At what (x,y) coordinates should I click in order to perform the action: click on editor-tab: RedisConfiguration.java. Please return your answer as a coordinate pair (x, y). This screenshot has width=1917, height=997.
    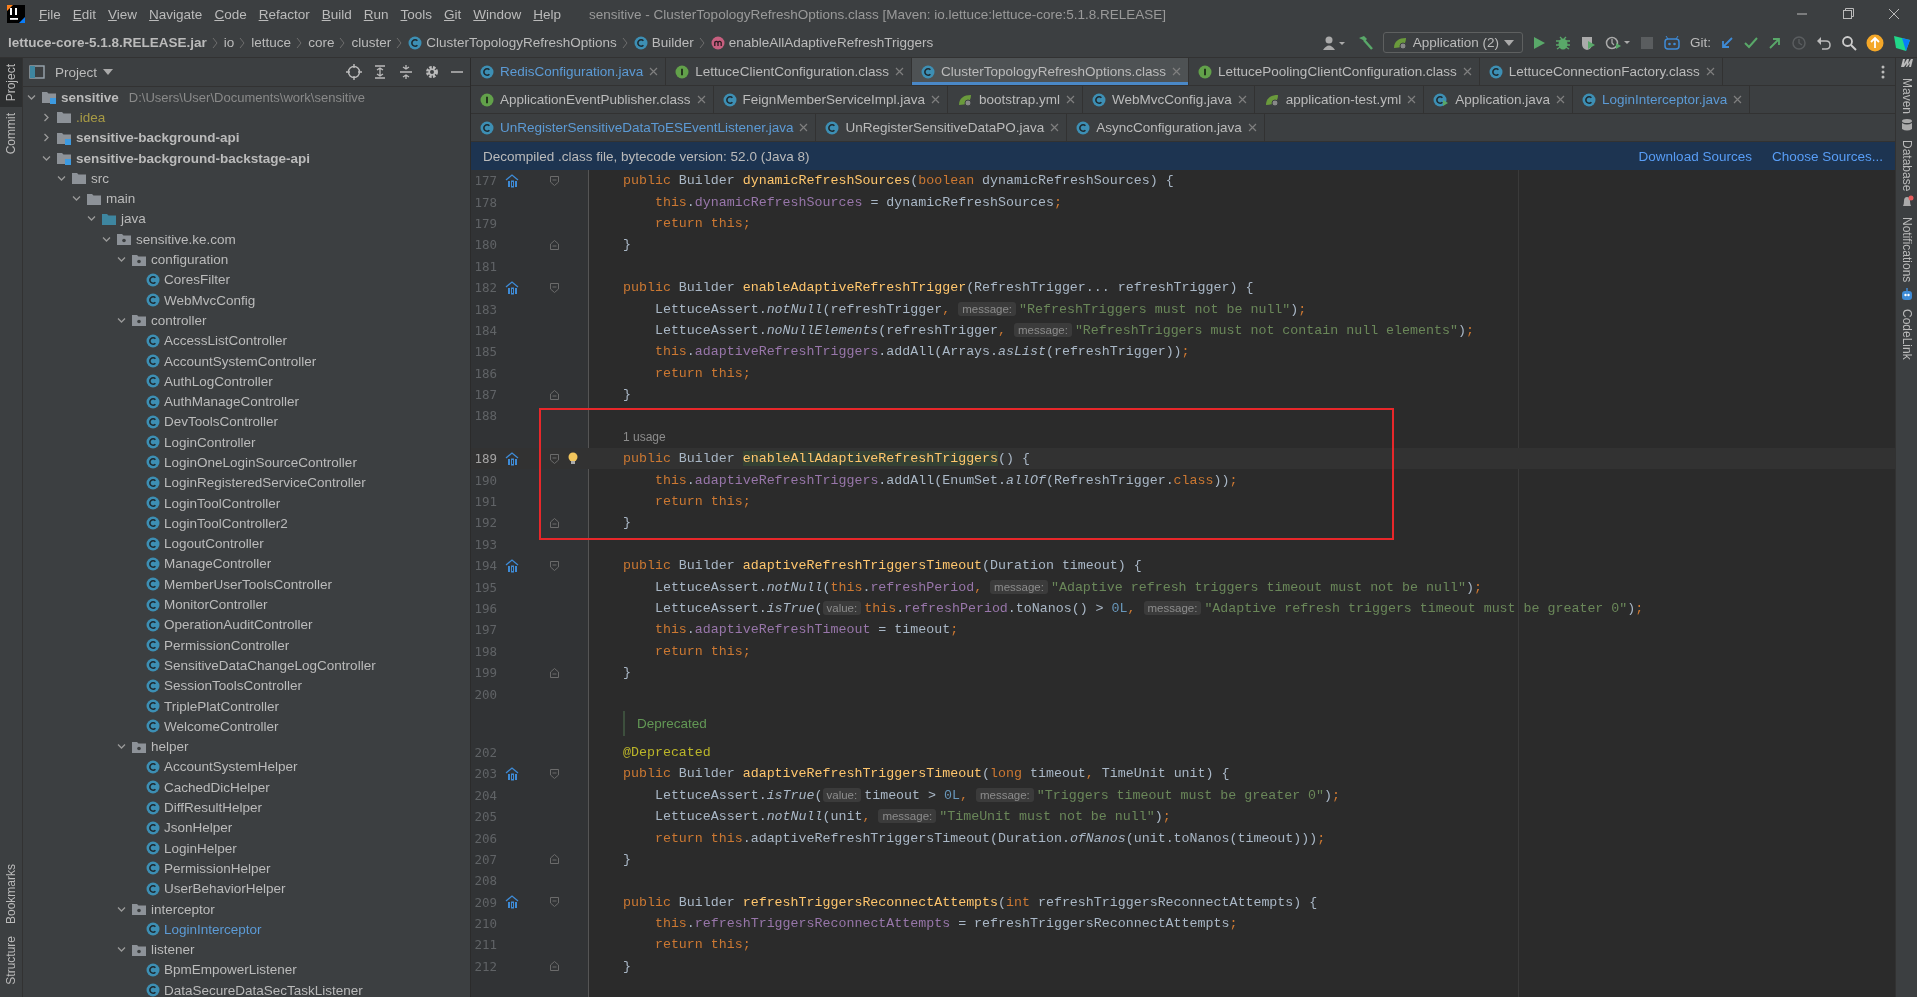
    Looking at the image, I should click on (569, 71).